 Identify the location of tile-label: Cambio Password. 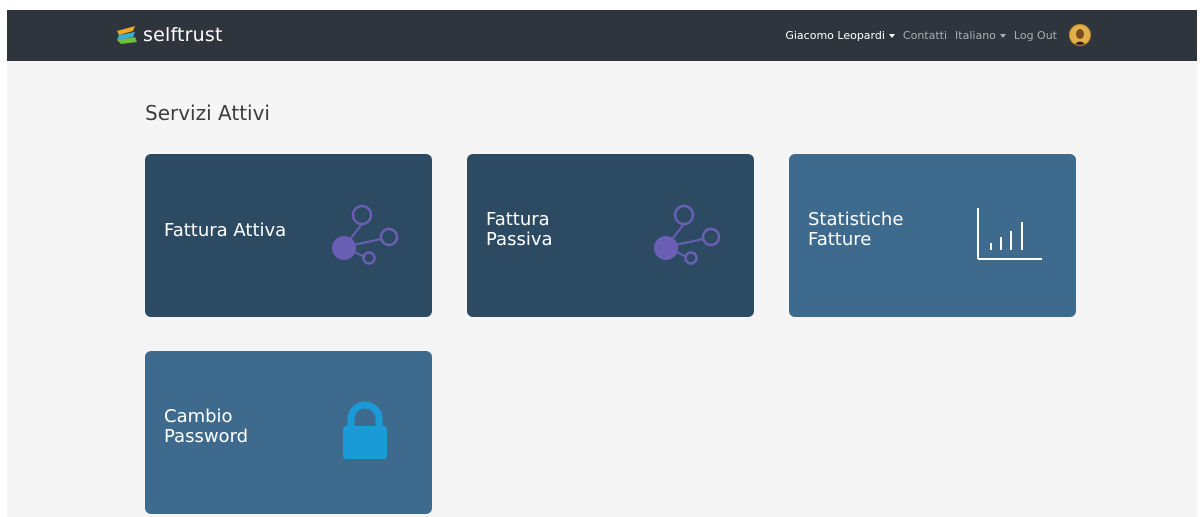
(239, 427).